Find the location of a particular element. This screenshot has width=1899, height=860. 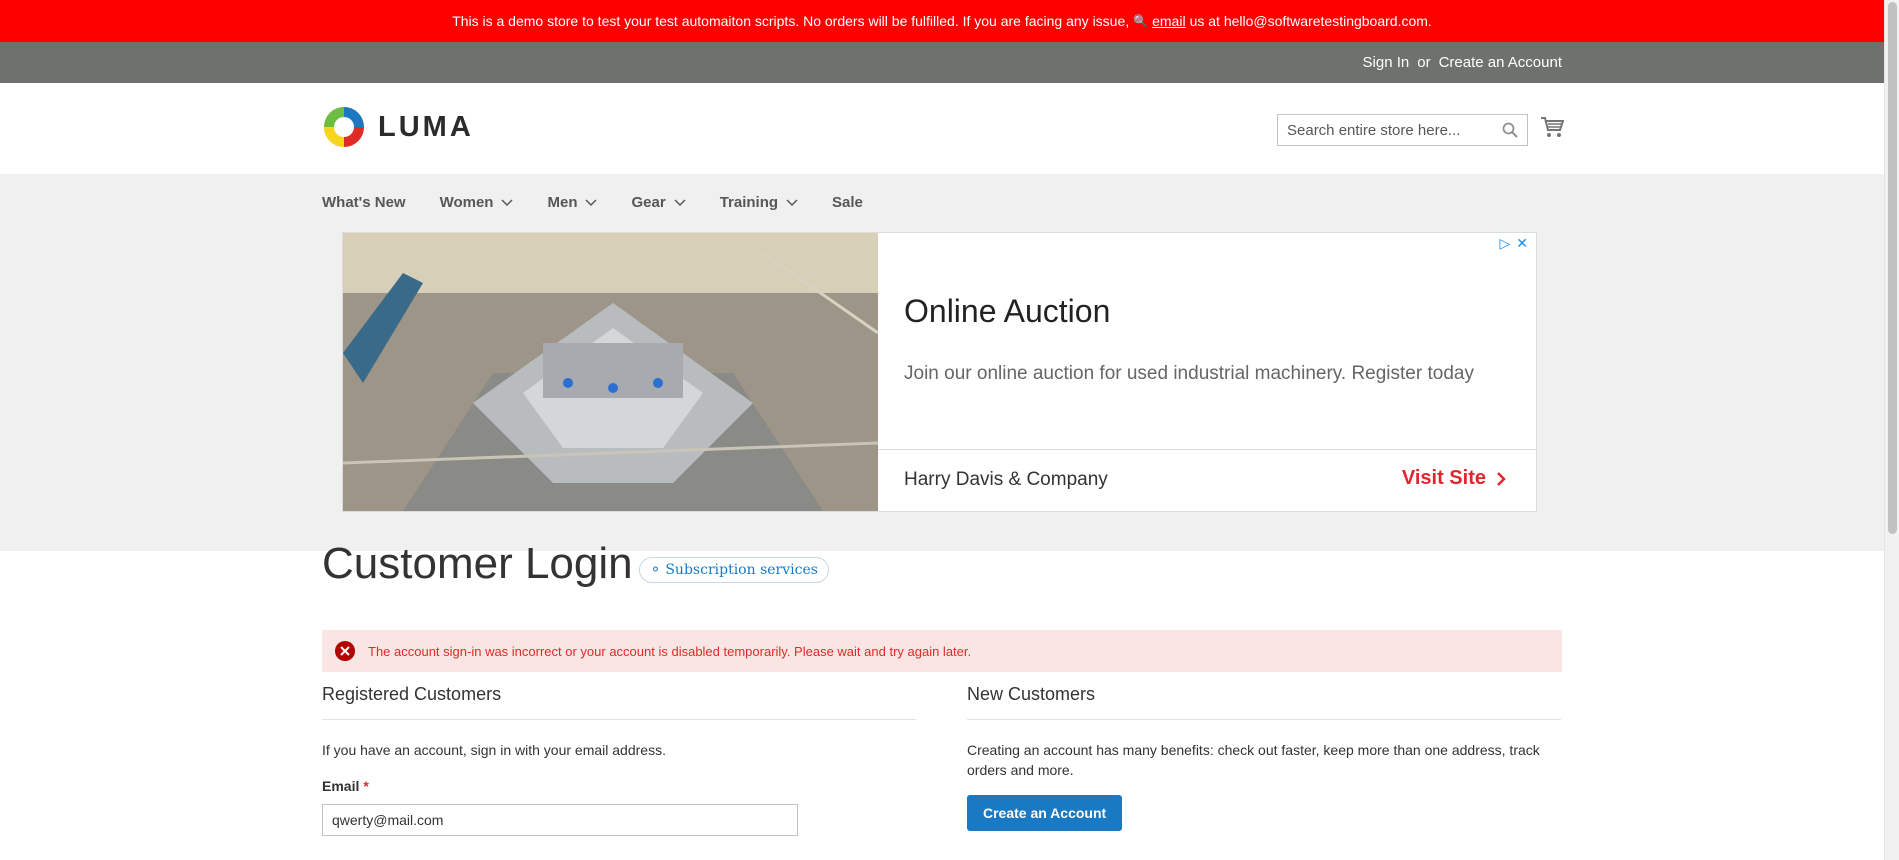

nav-menu: What's New Women Men Gear Training Sale is located at coordinates (942, 202).